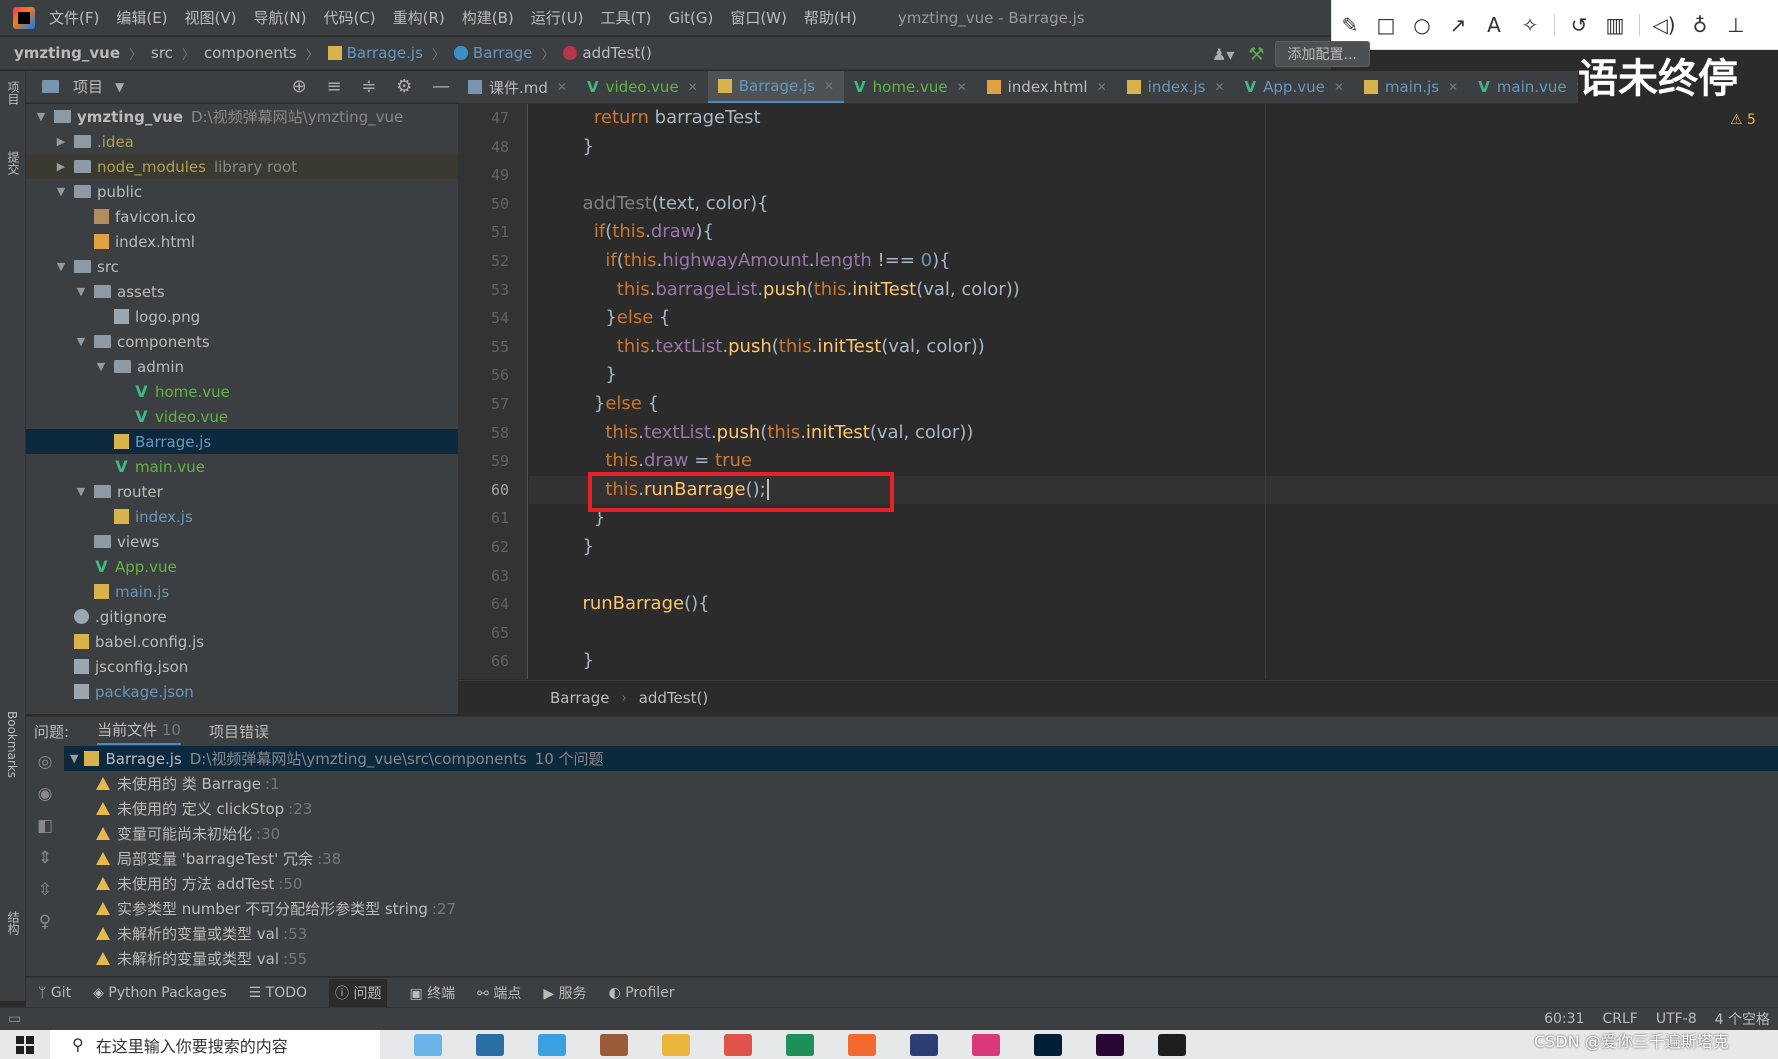  I want to click on code-line: }else {, so click(1153, 404).